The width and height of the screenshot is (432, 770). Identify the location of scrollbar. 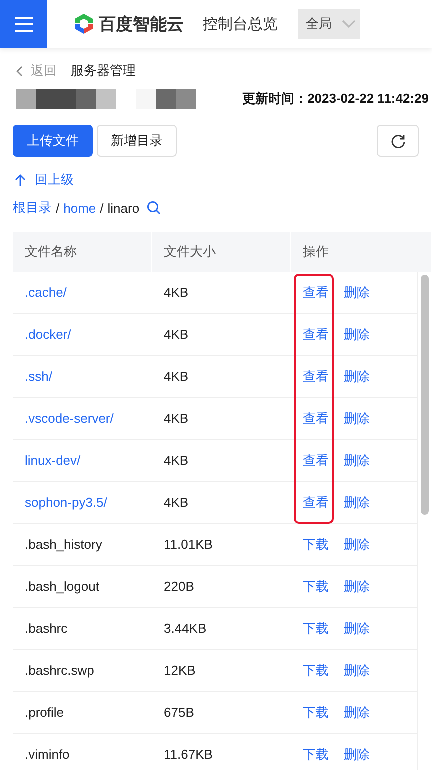
(424, 521).